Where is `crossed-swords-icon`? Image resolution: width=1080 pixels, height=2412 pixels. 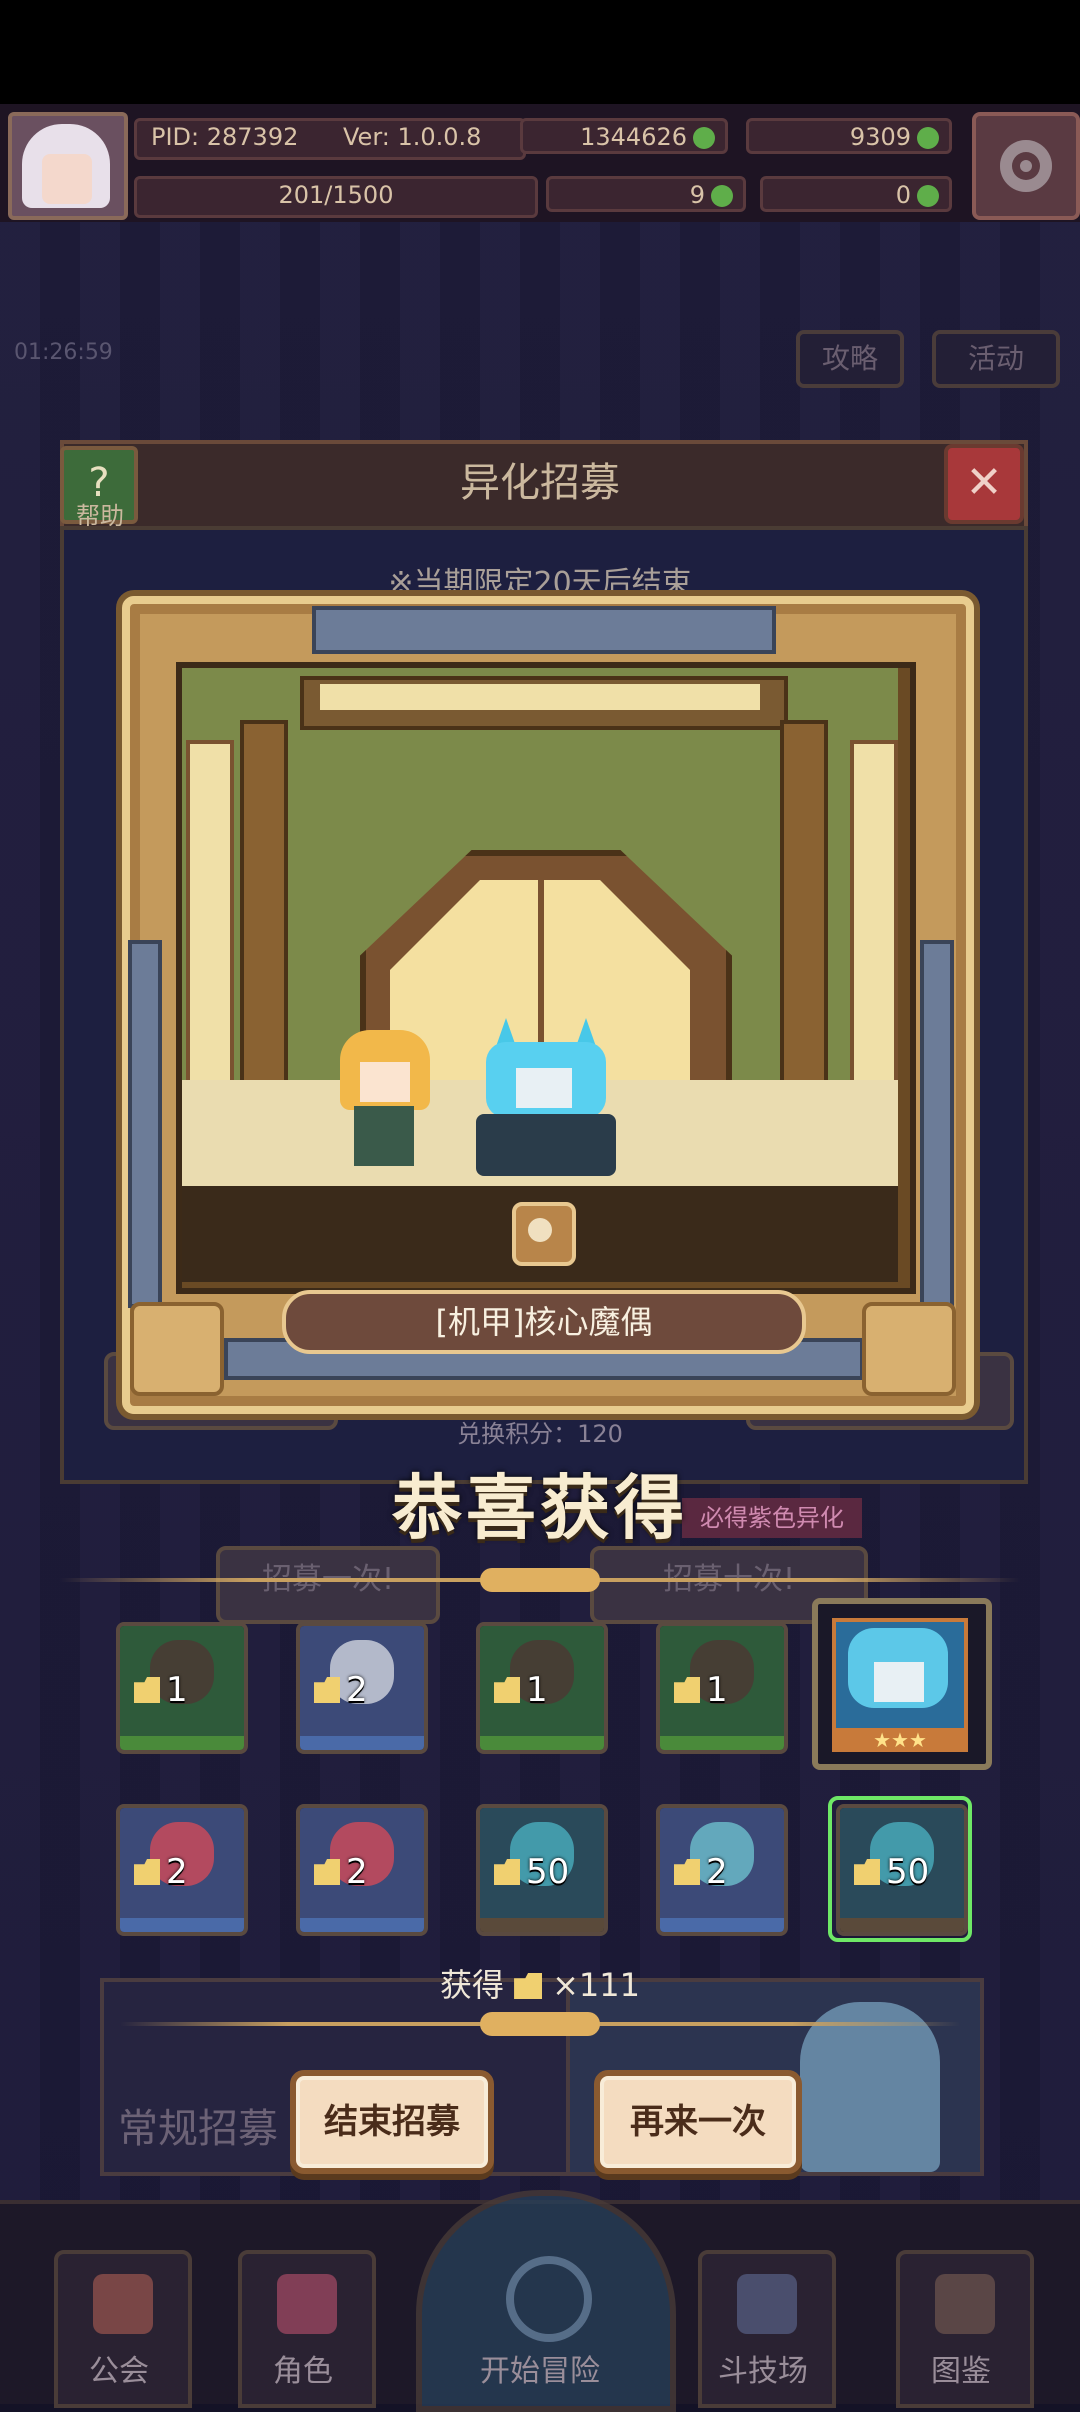 crossed-swords-icon is located at coordinates (767, 2304).